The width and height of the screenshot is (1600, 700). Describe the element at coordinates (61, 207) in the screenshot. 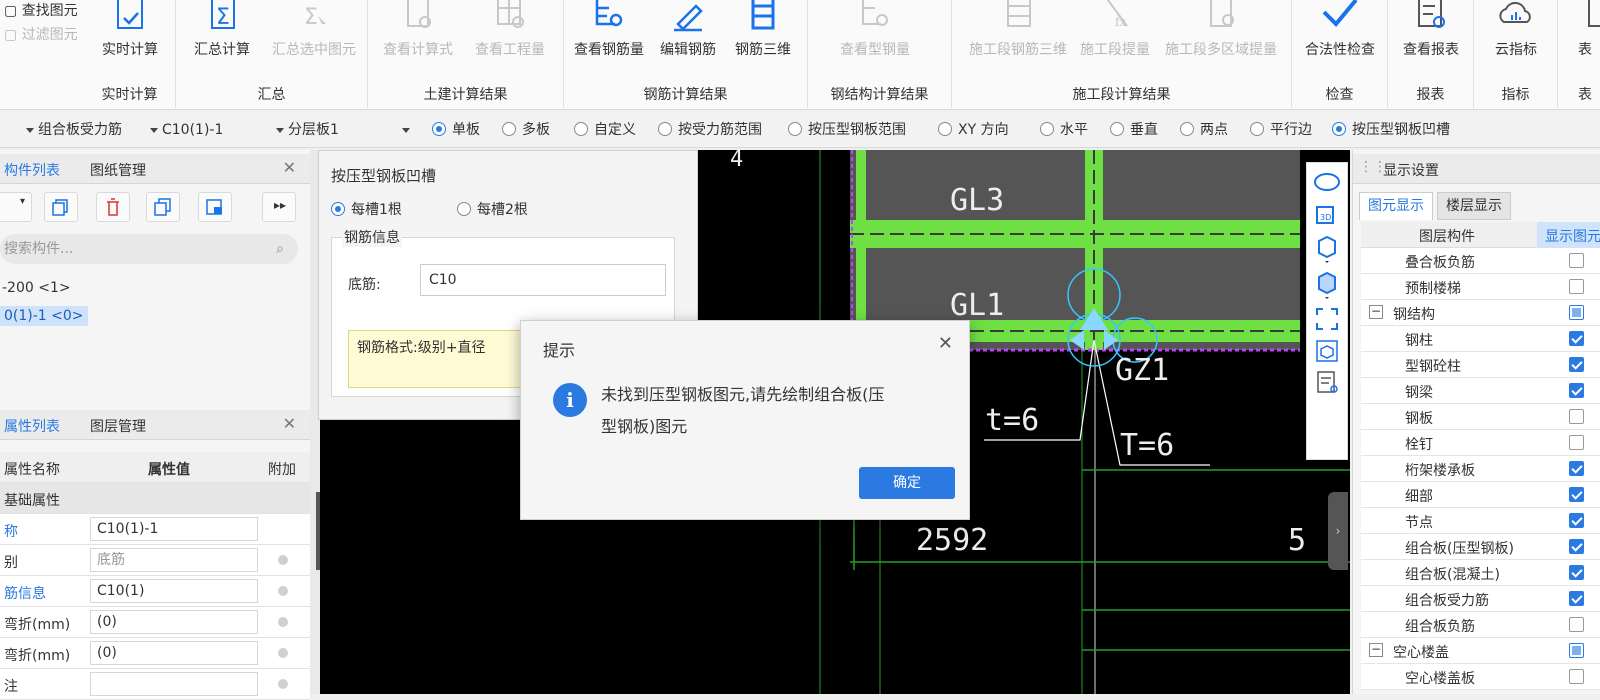

I see `copy-button` at that location.